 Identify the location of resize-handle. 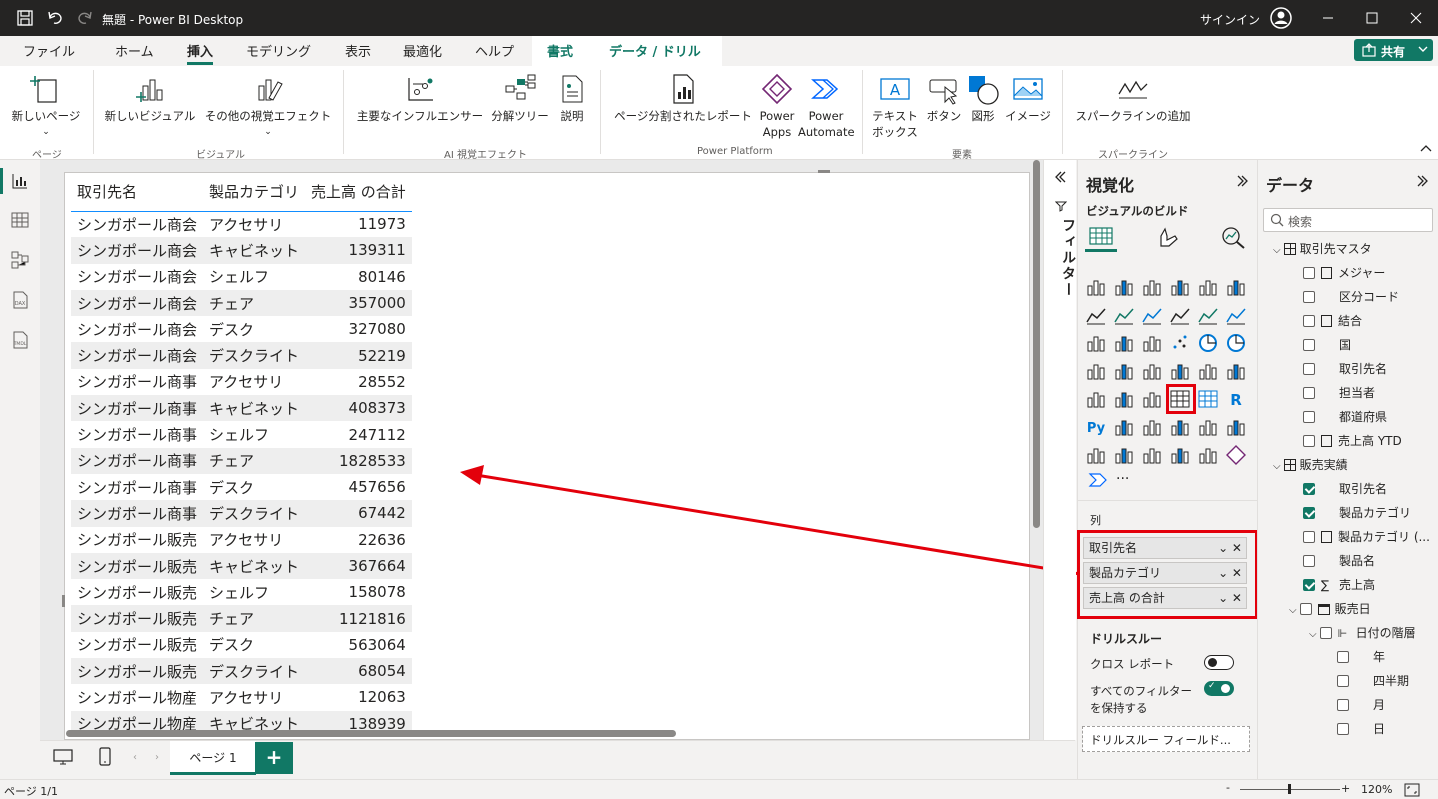
(824, 171).